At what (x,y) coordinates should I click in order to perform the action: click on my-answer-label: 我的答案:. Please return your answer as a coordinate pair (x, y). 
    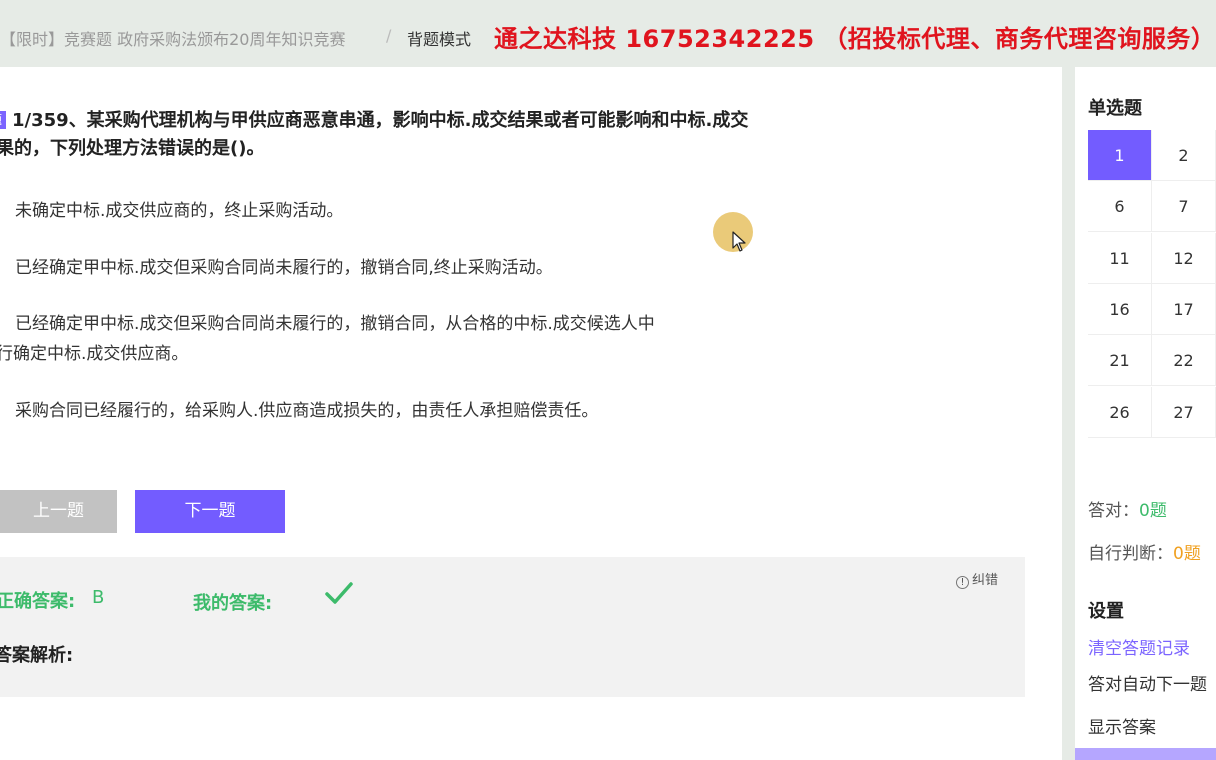
    Looking at the image, I should click on (233, 603).